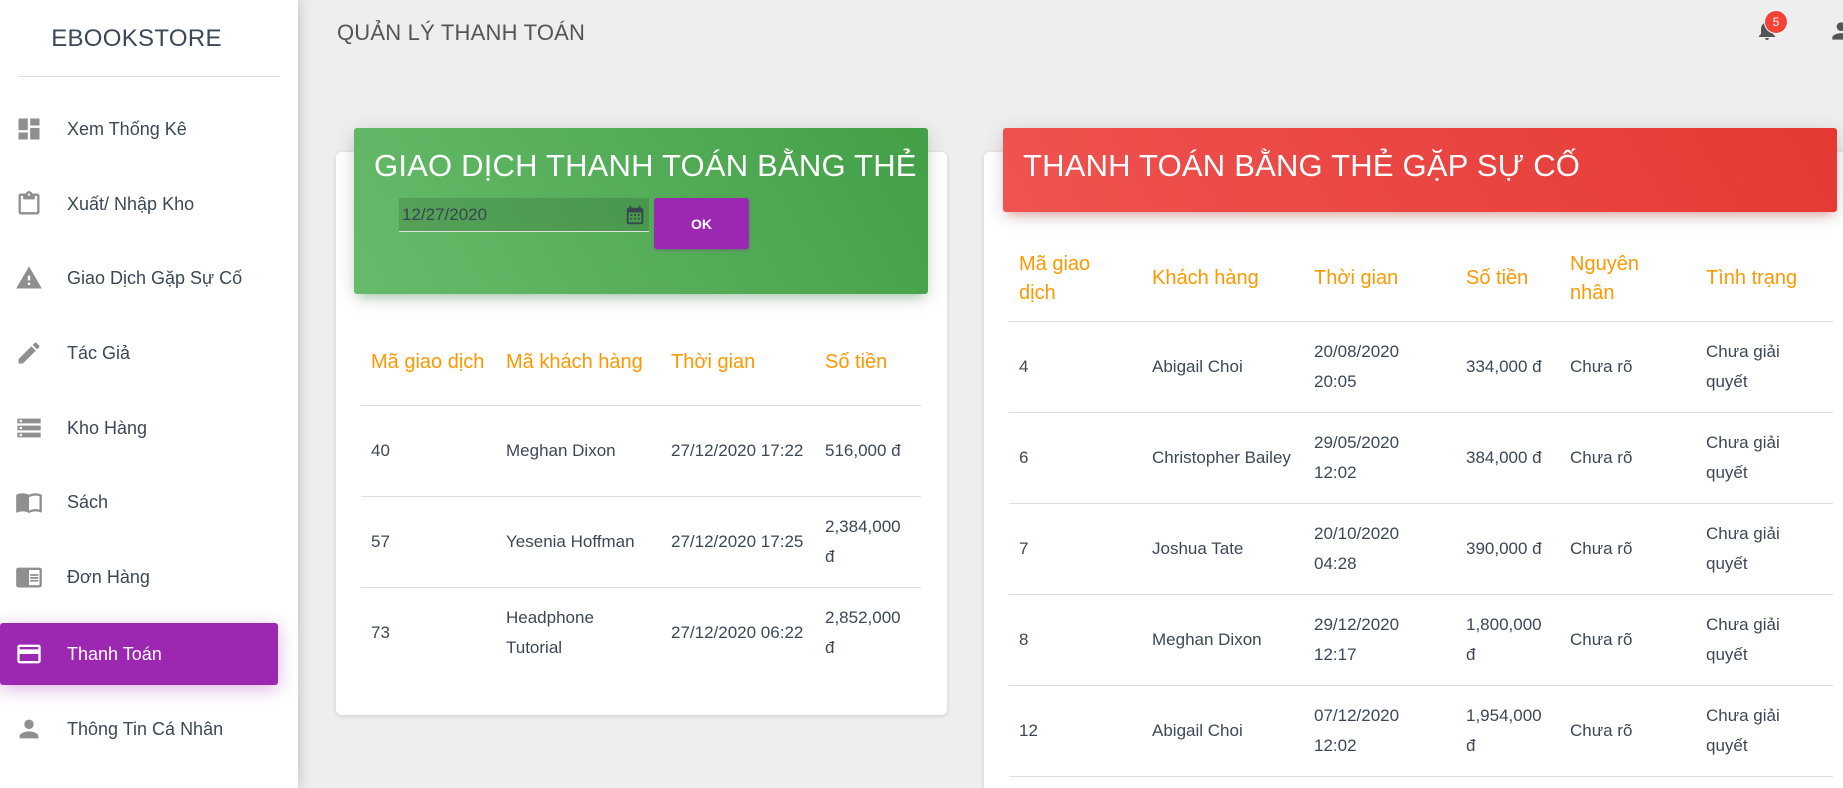  Describe the element at coordinates (645, 165) in the screenshot. I see `card-payments-title: GIAO DỊCH THANH TOÁN BẰNG THẺ` at that location.